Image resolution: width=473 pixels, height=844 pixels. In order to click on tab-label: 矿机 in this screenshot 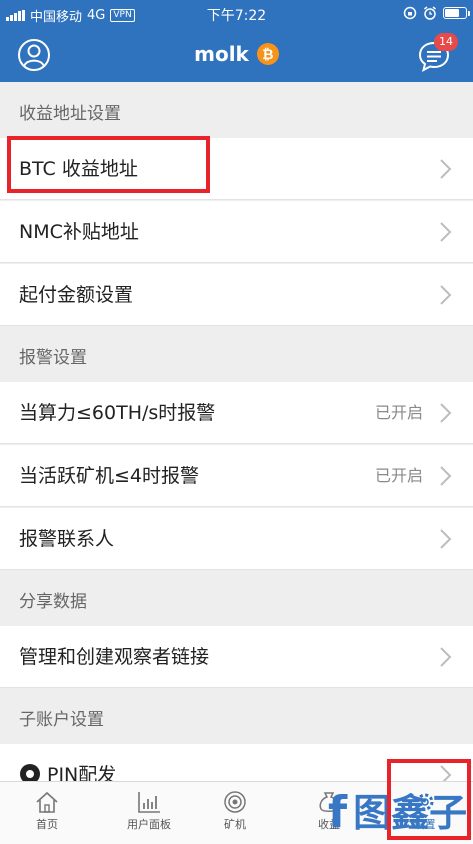, I will do `click(235, 824)`.